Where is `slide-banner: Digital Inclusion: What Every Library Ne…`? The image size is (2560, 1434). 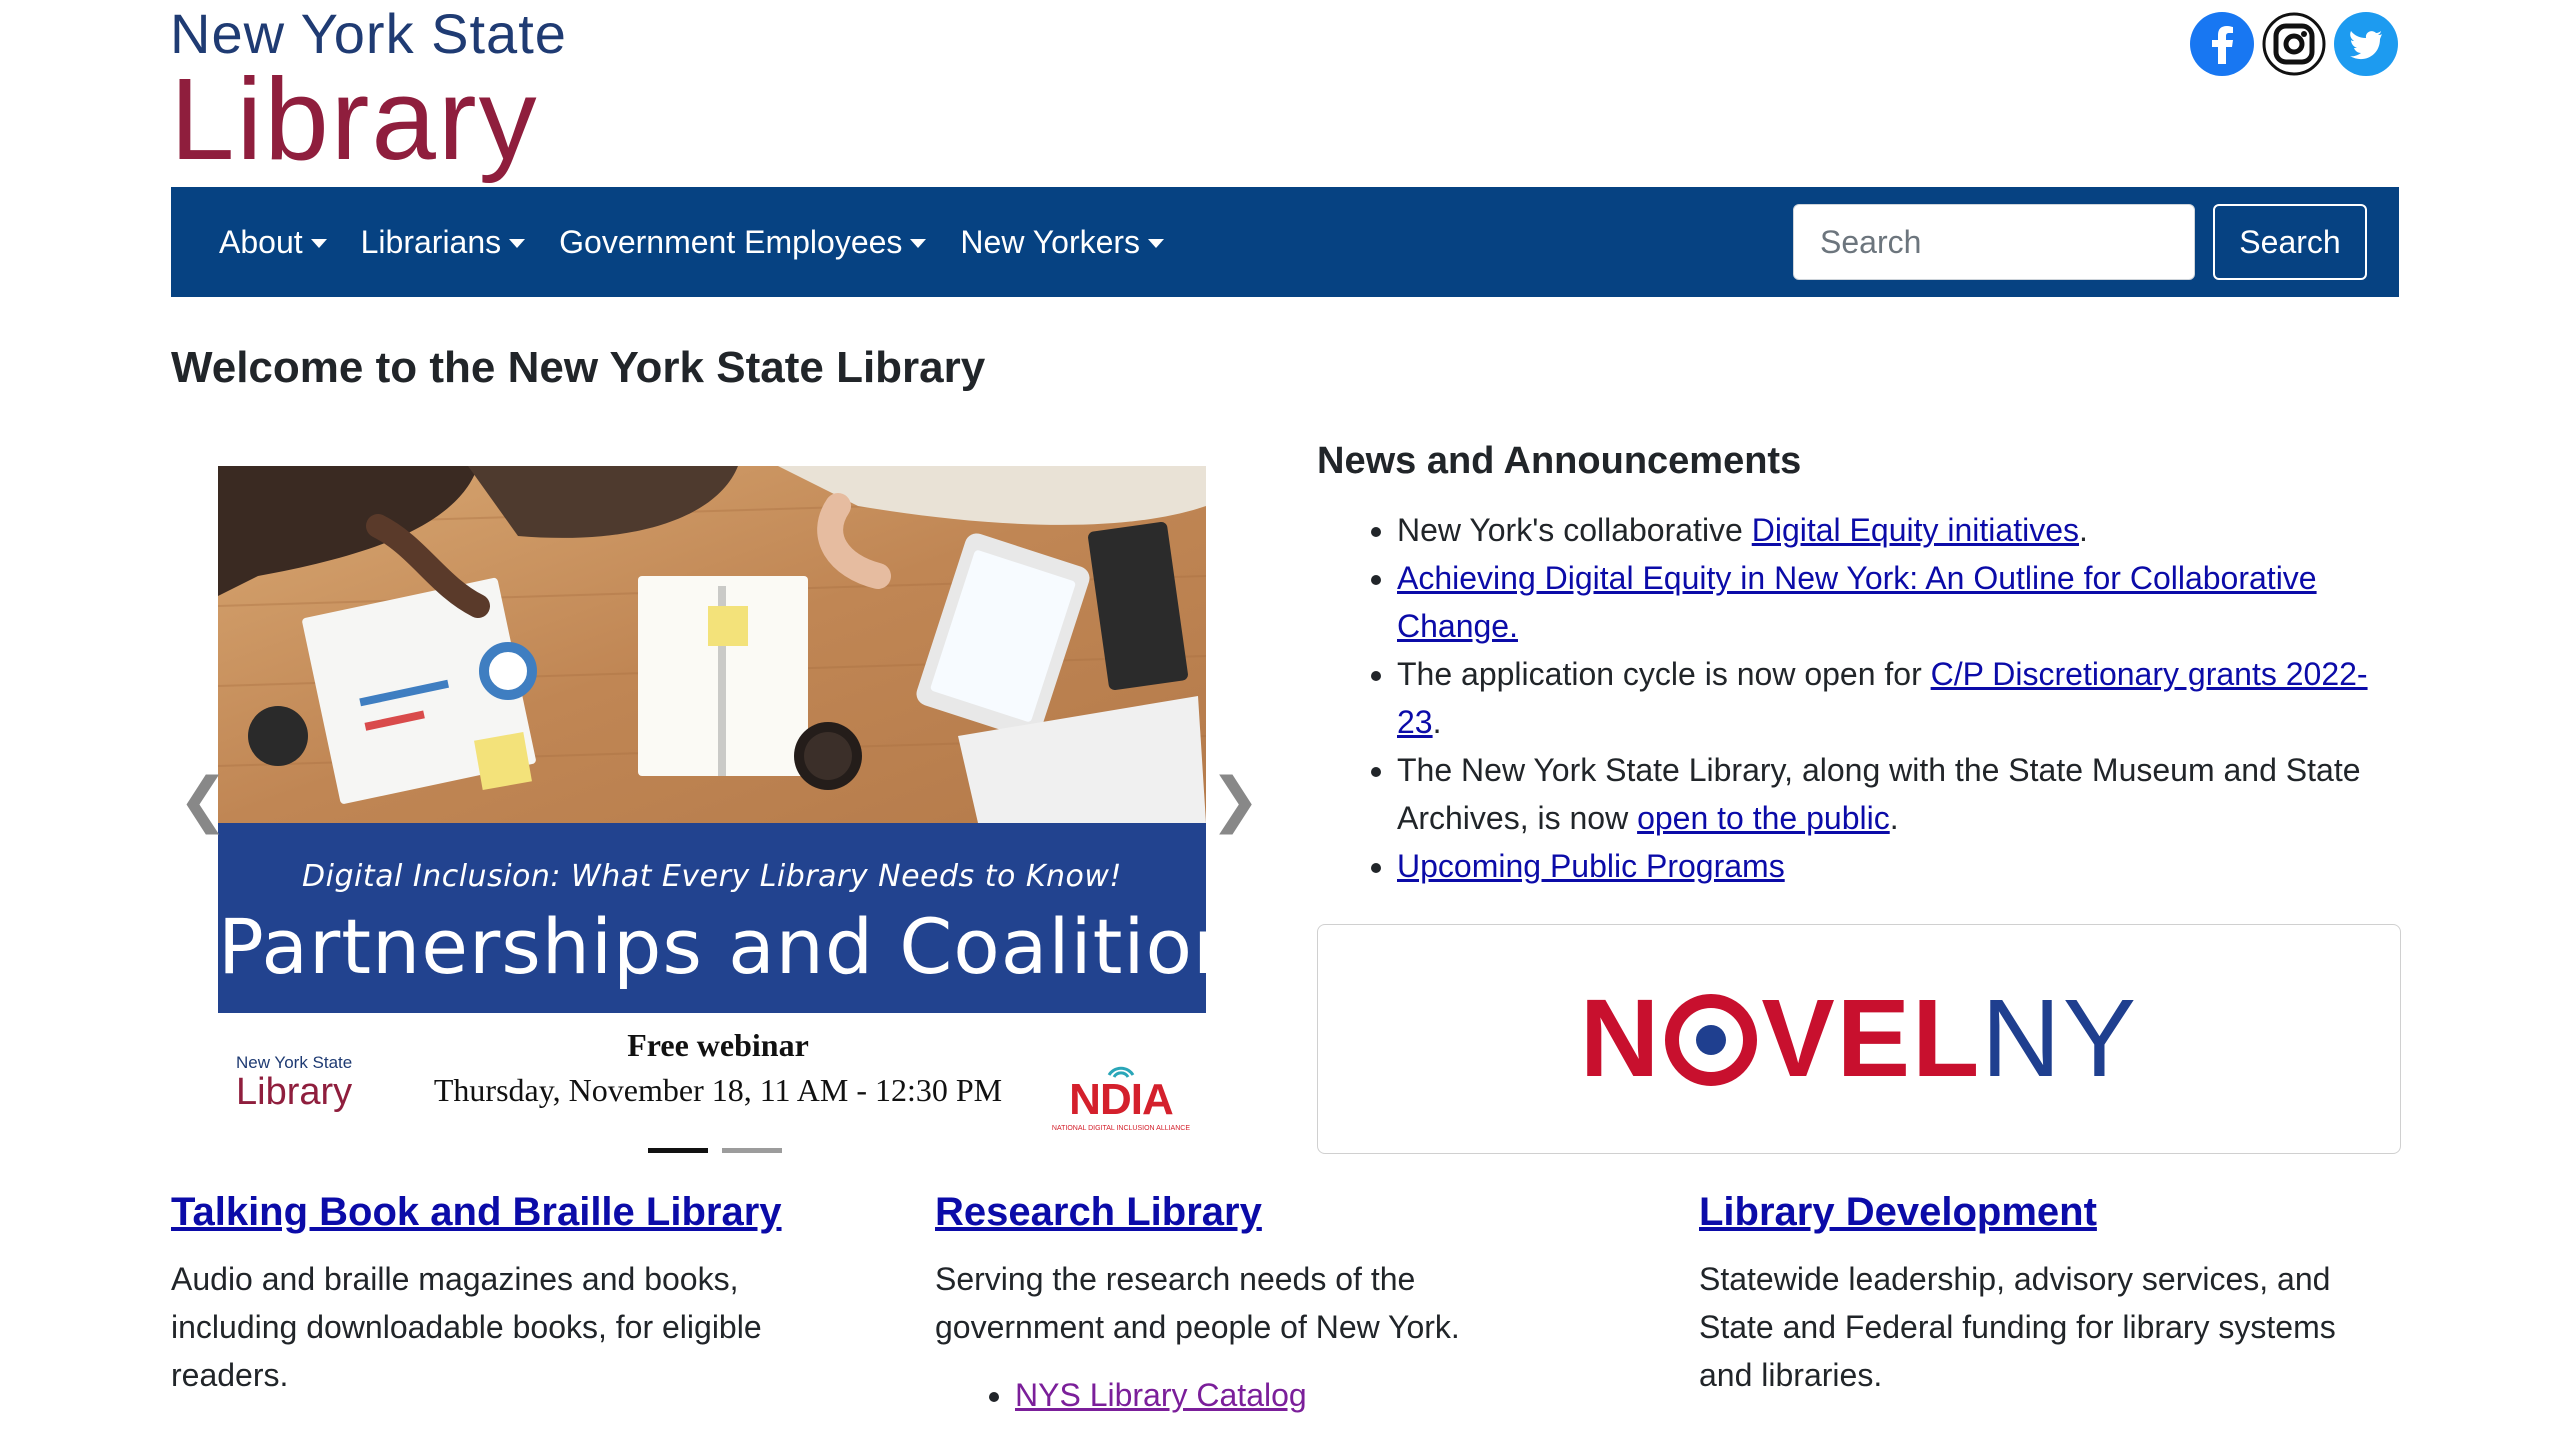
slide-banner: Digital Inclusion: What Every Library Ne… is located at coordinates (750, 918).